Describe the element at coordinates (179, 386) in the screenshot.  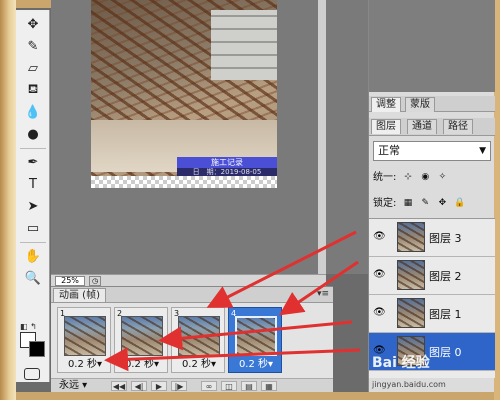
I see `next-frame-button: |▶` at that location.